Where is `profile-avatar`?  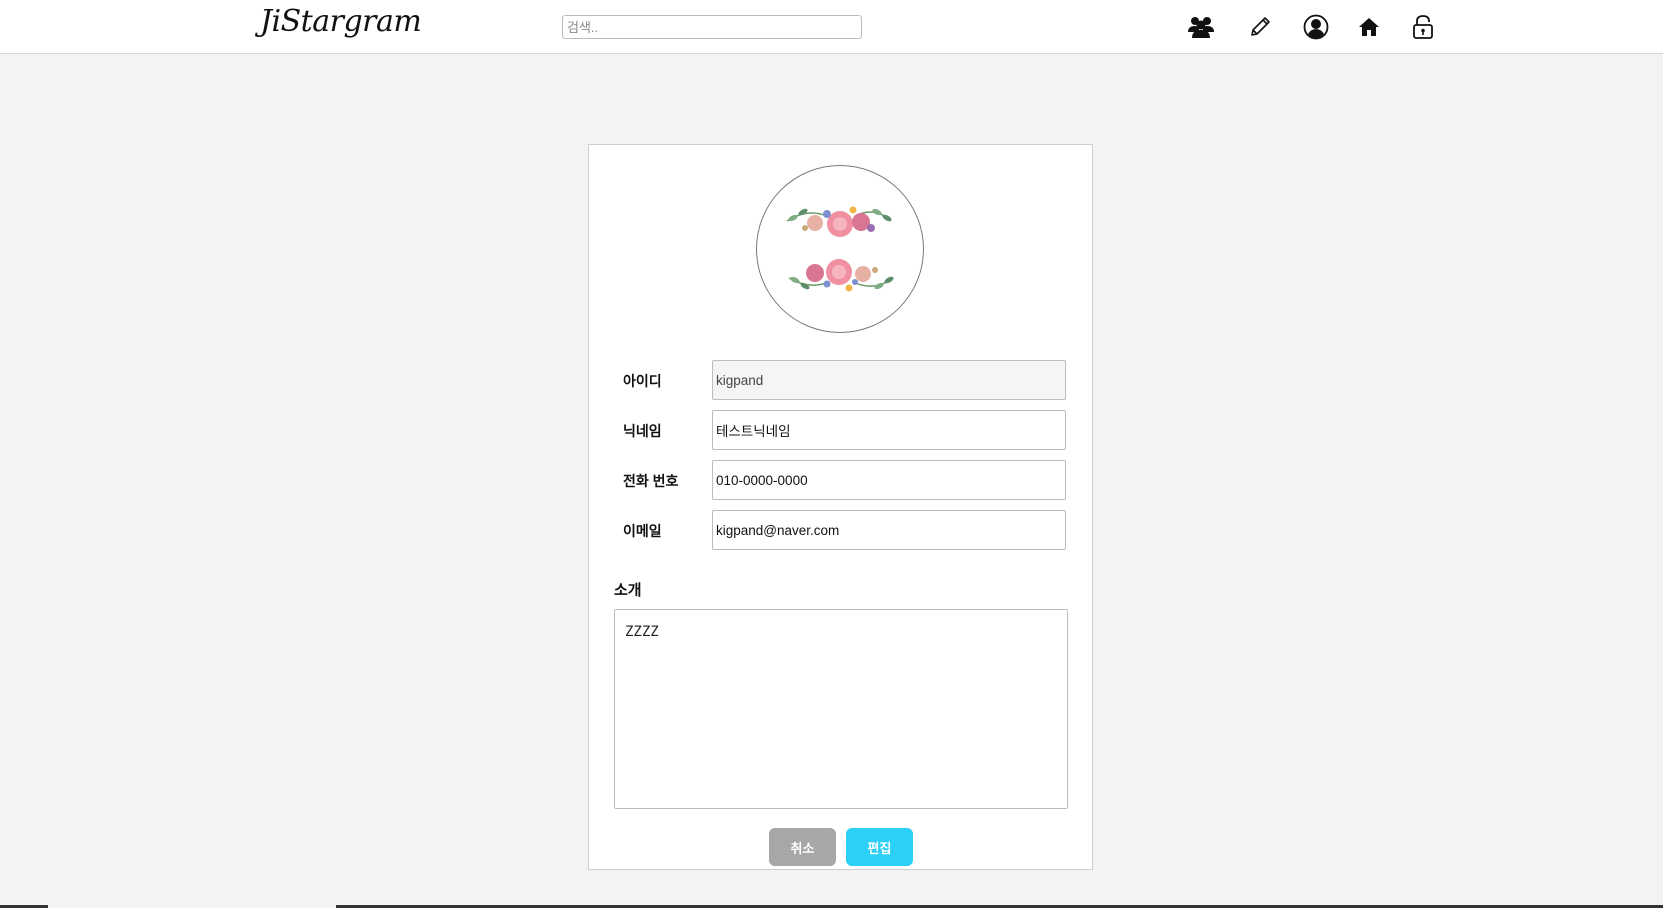
profile-avatar is located at coordinates (840, 249).